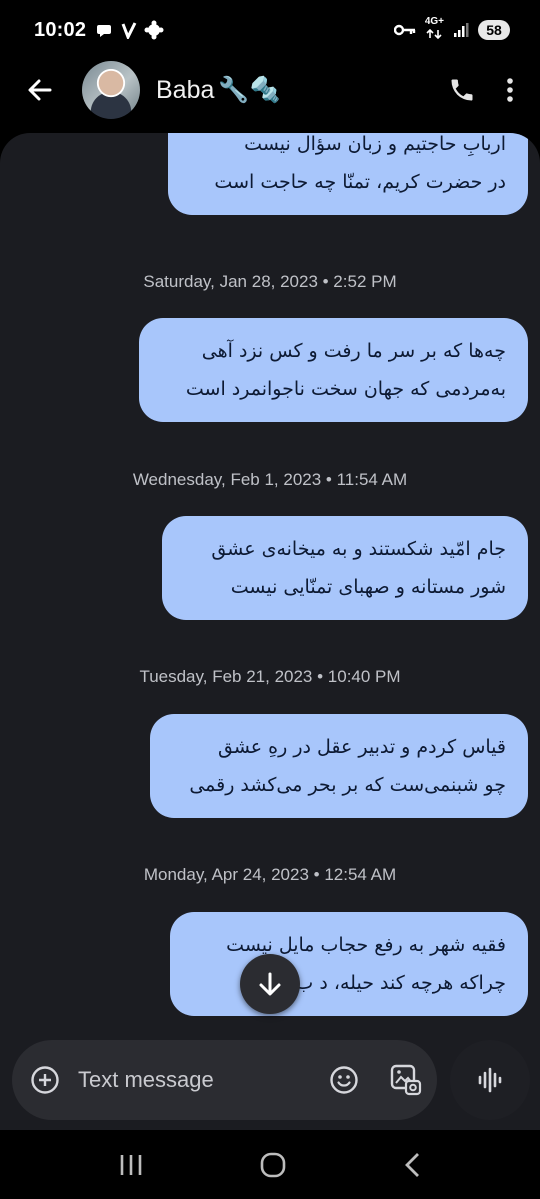  Describe the element at coordinates (45, 1080) in the screenshot. I see `add-circle-icon` at that location.